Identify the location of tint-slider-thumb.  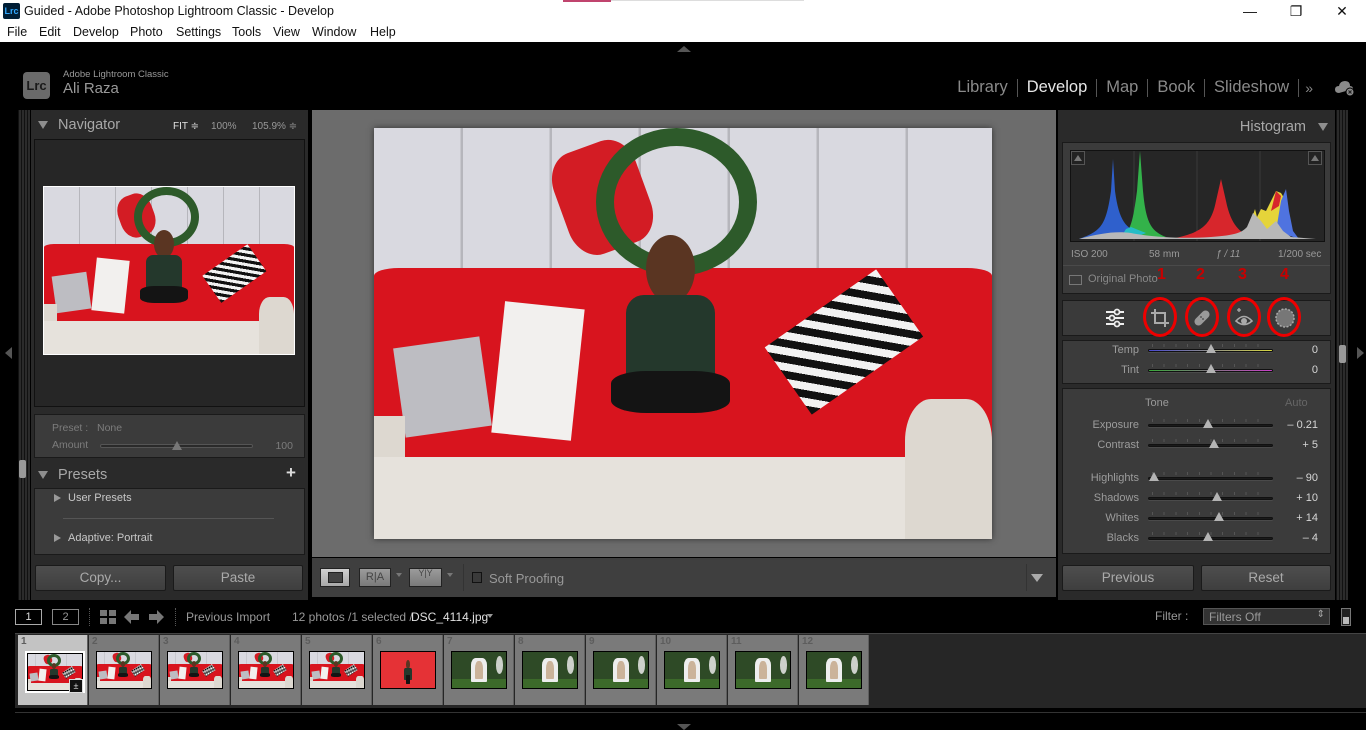
(1210, 368).